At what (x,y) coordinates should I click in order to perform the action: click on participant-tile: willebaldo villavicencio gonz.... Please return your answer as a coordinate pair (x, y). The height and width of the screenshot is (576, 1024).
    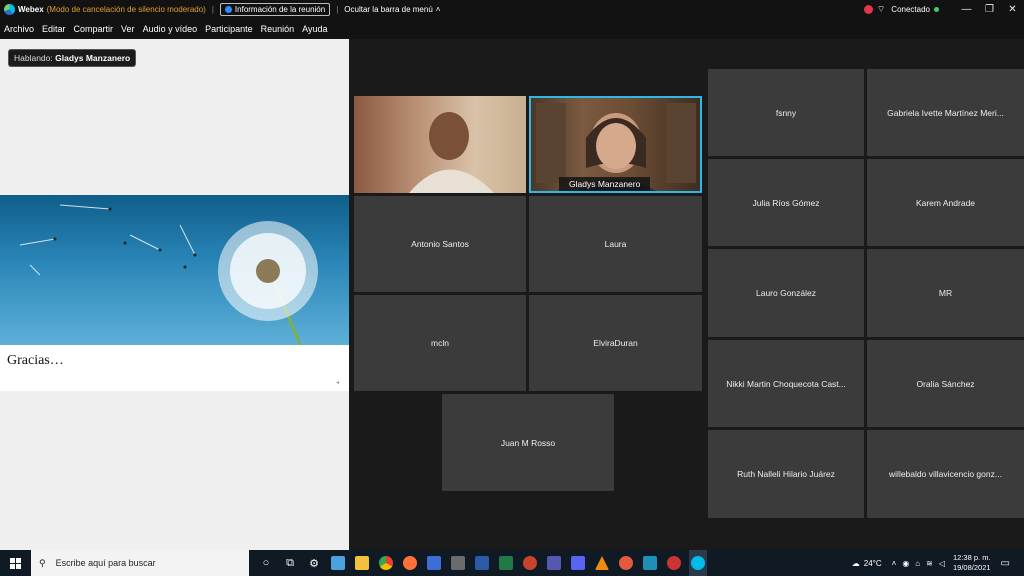
    Looking at the image, I should click on (945, 474).